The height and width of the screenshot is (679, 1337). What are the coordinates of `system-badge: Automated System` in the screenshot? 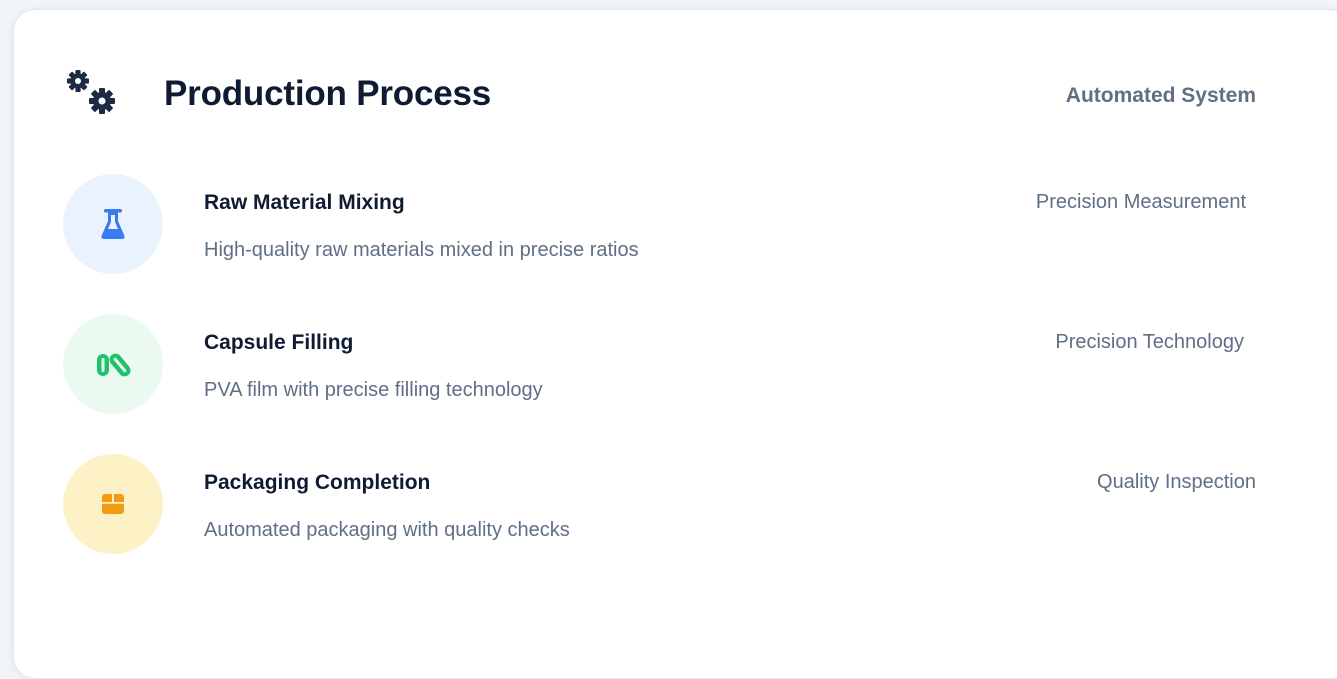 It's located at (1160, 95).